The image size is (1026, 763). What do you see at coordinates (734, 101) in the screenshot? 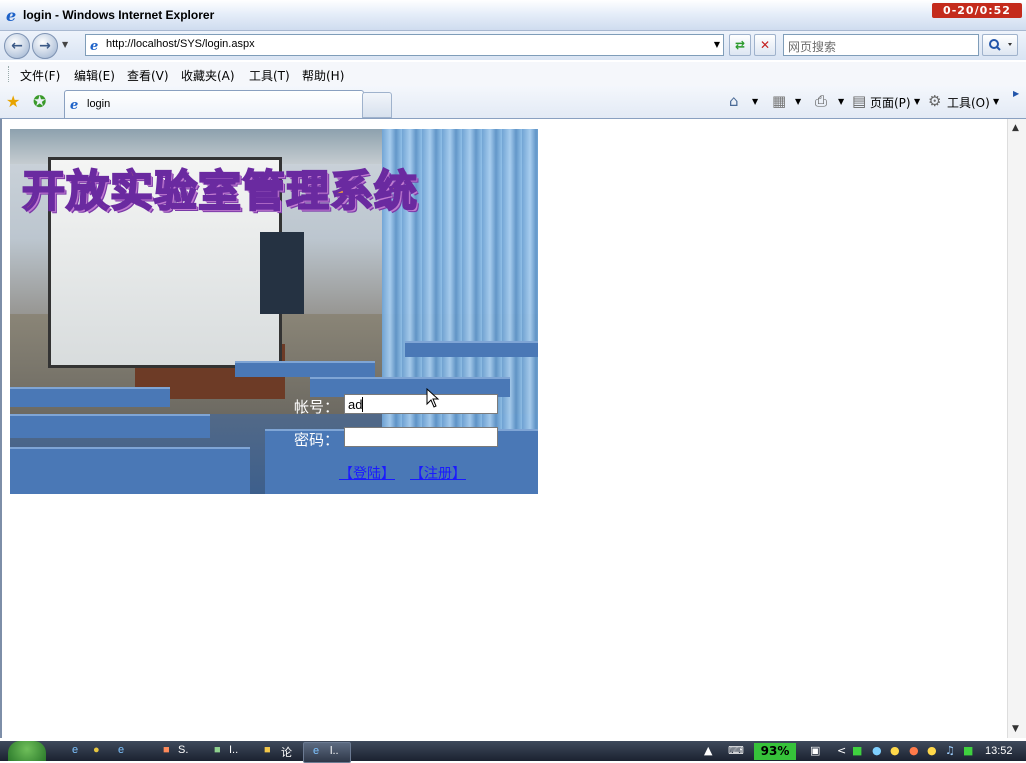
I see `home-icon: ⌂` at bounding box center [734, 101].